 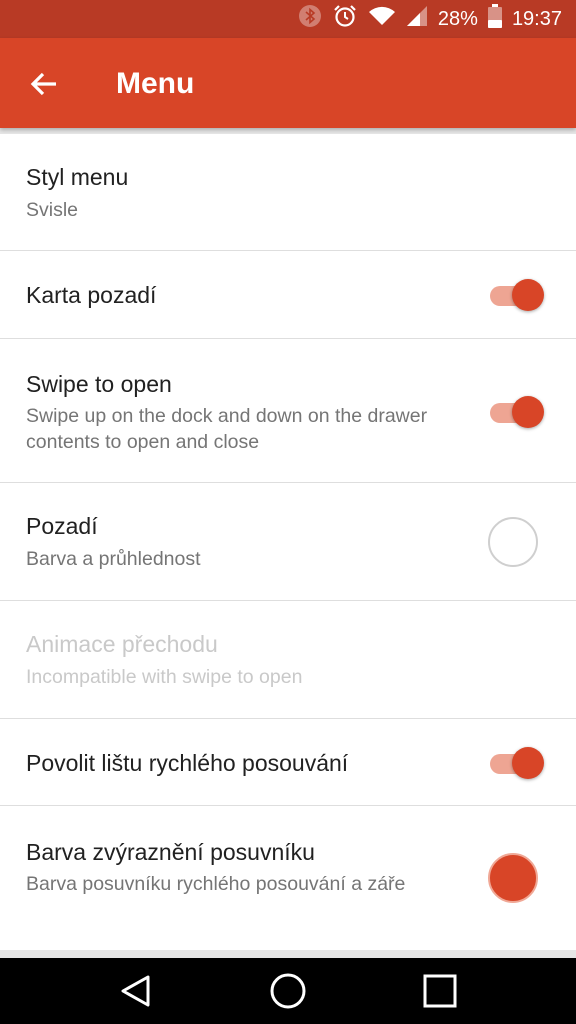 I want to click on navigation-bar, so click(x=288, y=991).